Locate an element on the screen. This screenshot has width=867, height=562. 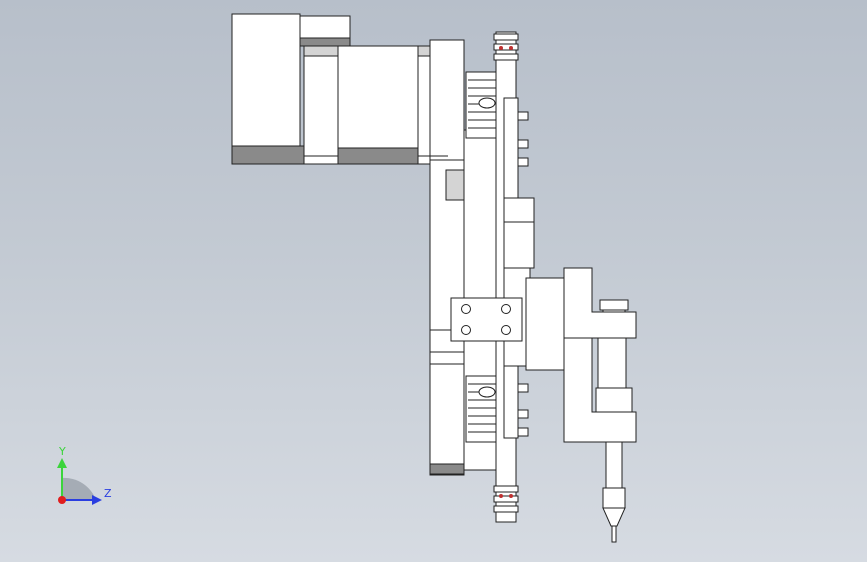
y-axis-arrow is located at coordinates (62, 463).